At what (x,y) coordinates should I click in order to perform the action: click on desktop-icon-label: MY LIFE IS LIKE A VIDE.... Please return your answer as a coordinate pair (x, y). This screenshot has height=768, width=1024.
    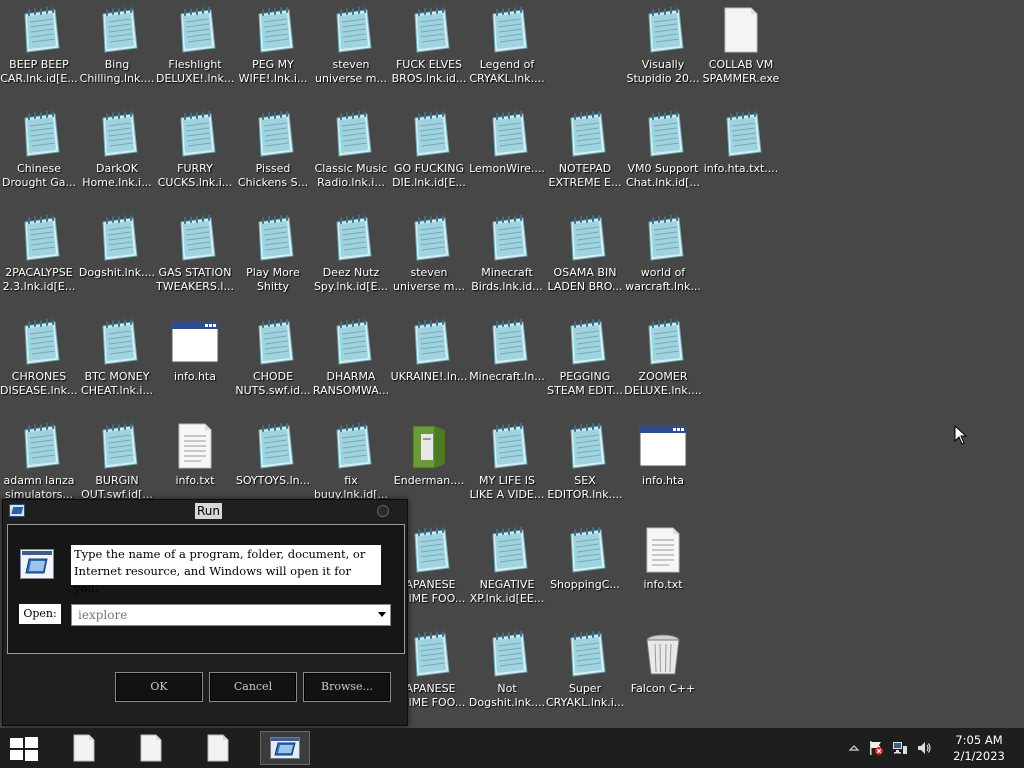
    Looking at the image, I should click on (507, 487).